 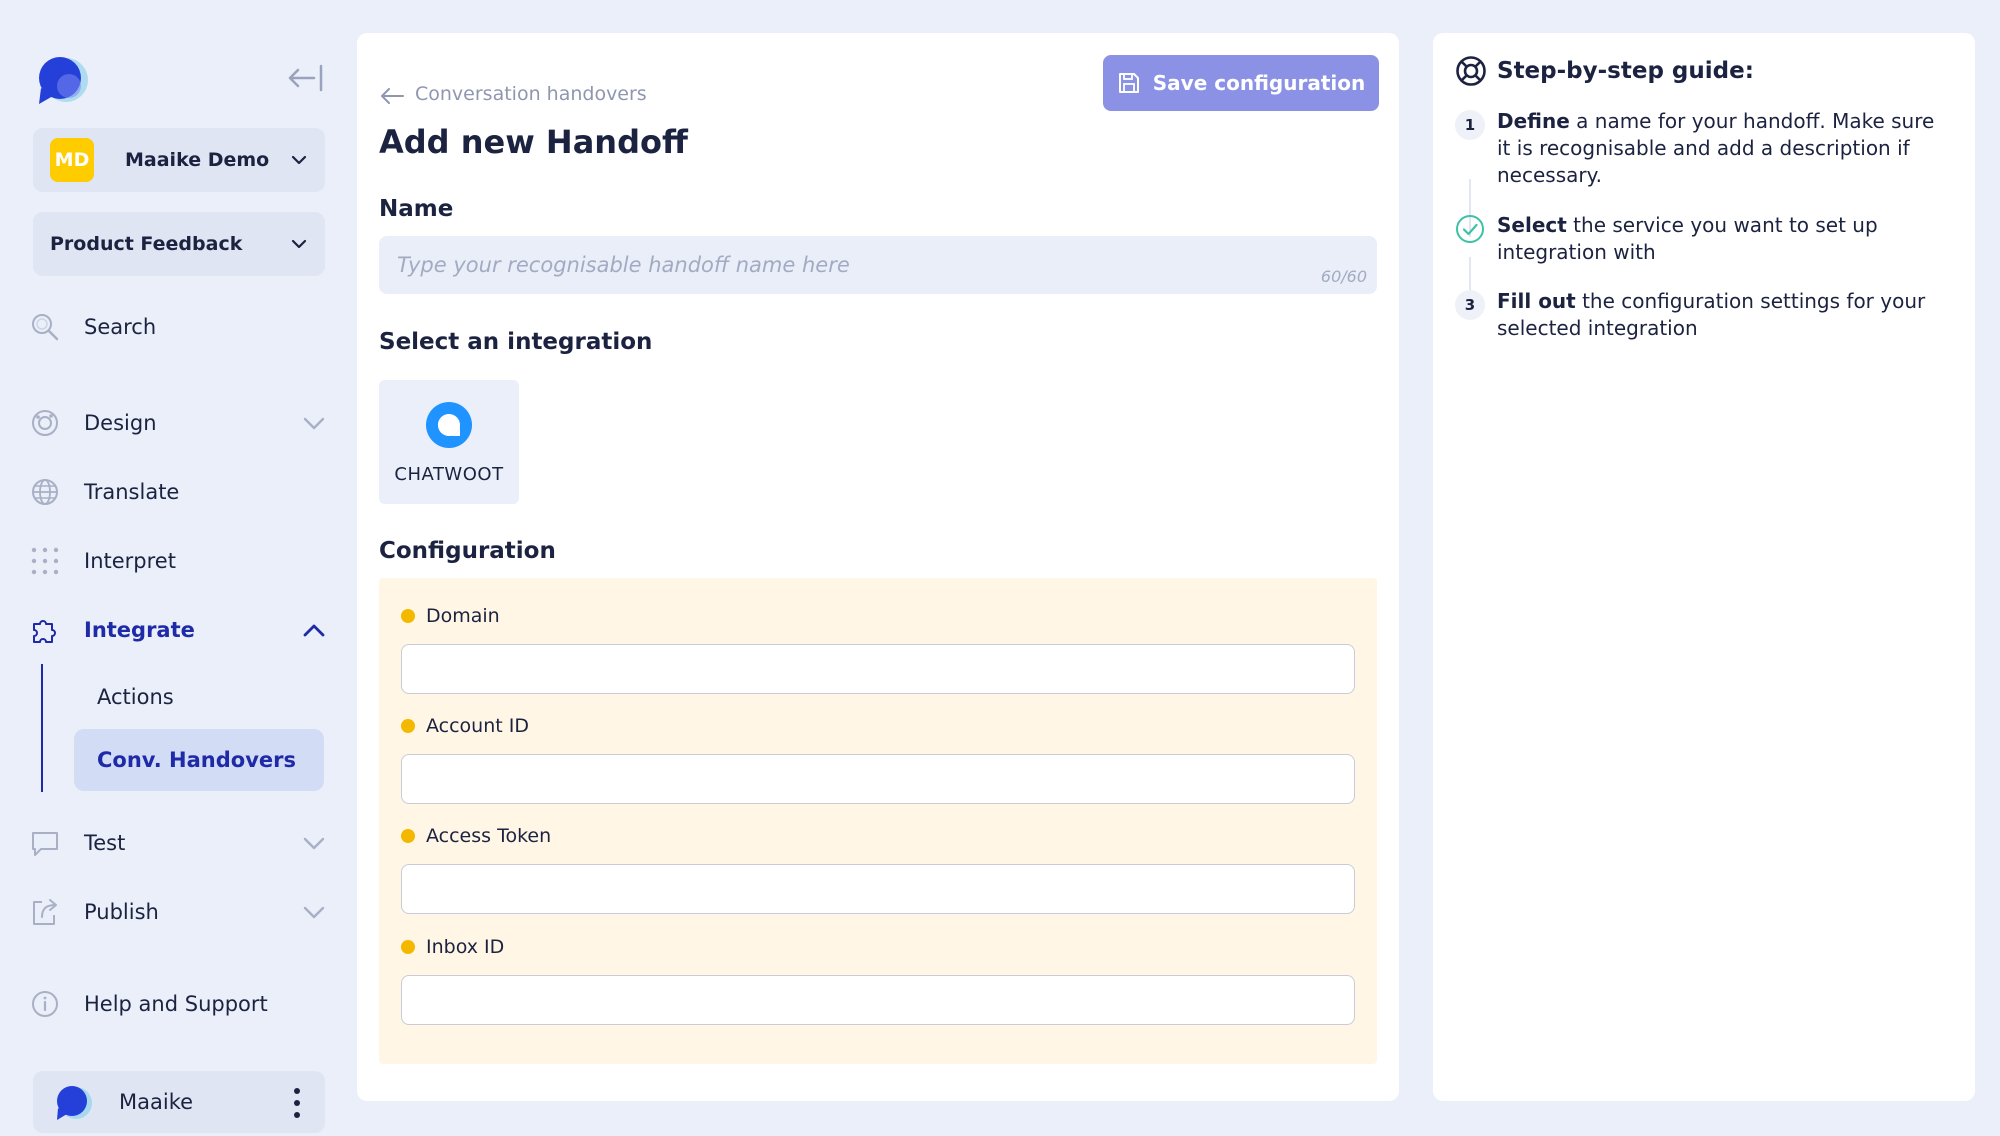 I want to click on sidebar-item-help: Help and Support, so click(x=180, y=1004).